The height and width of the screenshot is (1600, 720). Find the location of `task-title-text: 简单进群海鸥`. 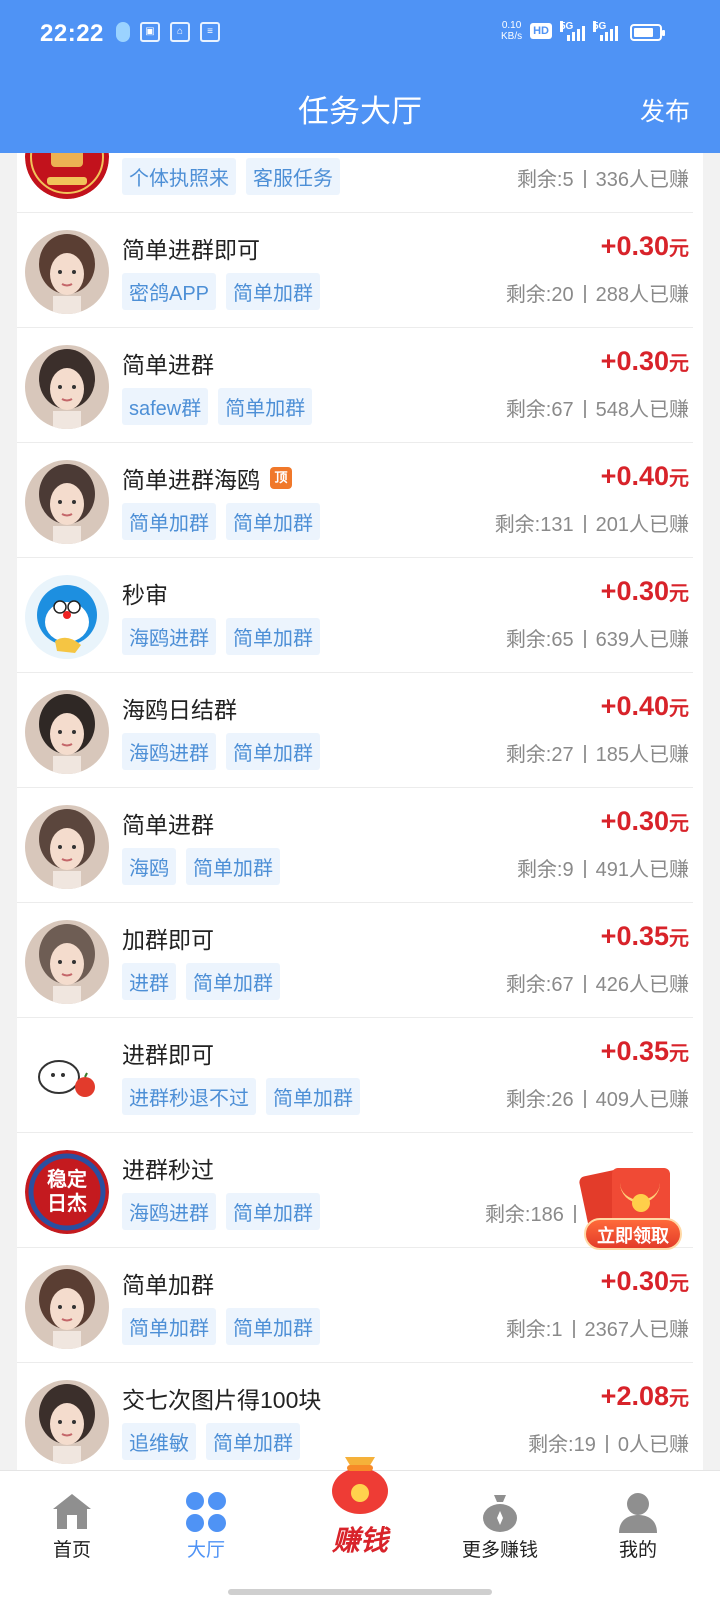

task-title-text: 简单进群海鸥 is located at coordinates (191, 480).